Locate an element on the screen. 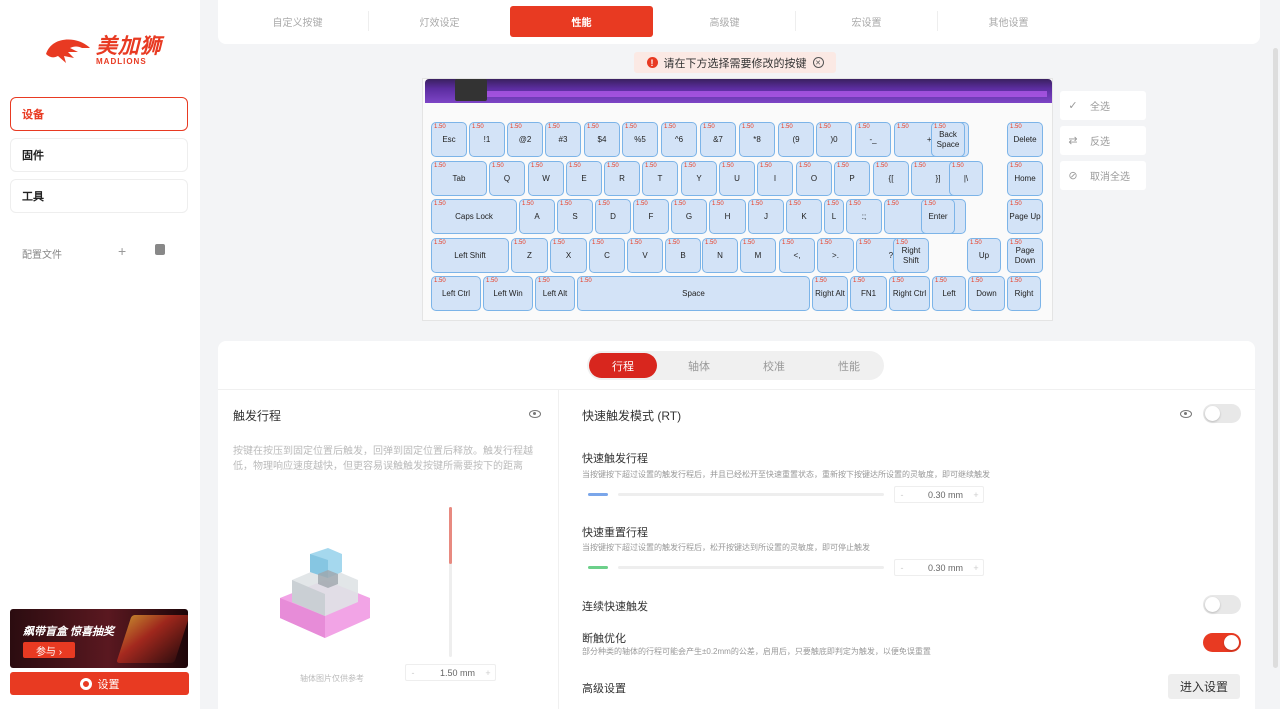 This screenshot has width=1280, height=709. settings-button: 设置 is located at coordinates (99, 683).